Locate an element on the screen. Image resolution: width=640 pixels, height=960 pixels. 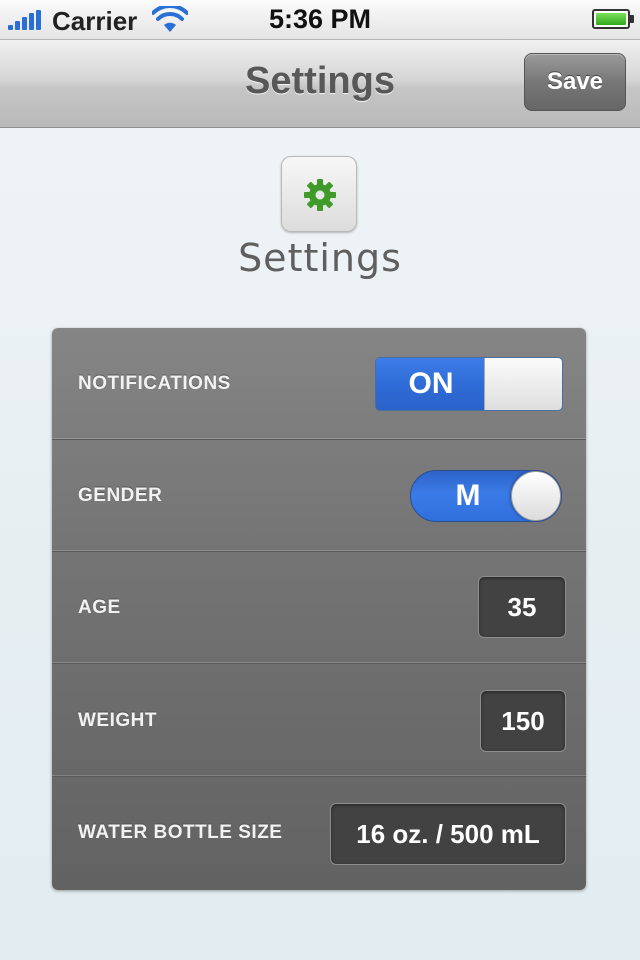
battery-icon is located at coordinates (613, 19).